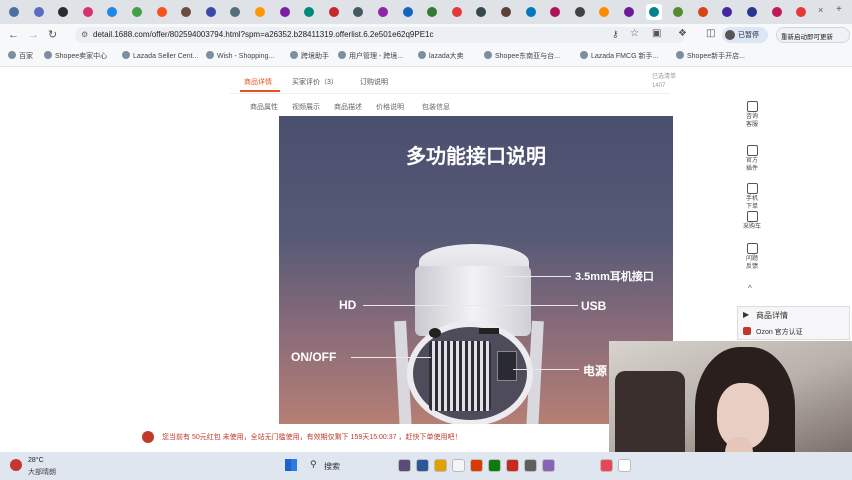  I want to click on play-icon: ▶, so click(746, 314).